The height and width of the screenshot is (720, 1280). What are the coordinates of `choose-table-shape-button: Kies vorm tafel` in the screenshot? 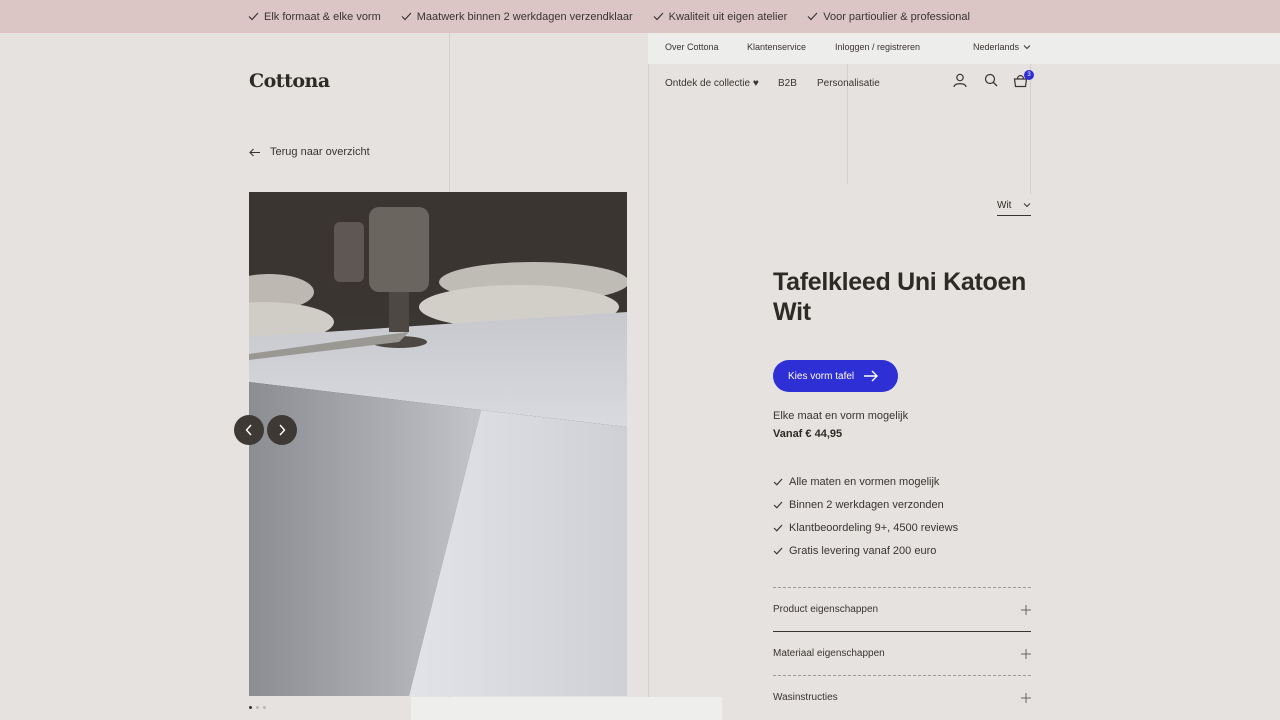 It's located at (835, 376).